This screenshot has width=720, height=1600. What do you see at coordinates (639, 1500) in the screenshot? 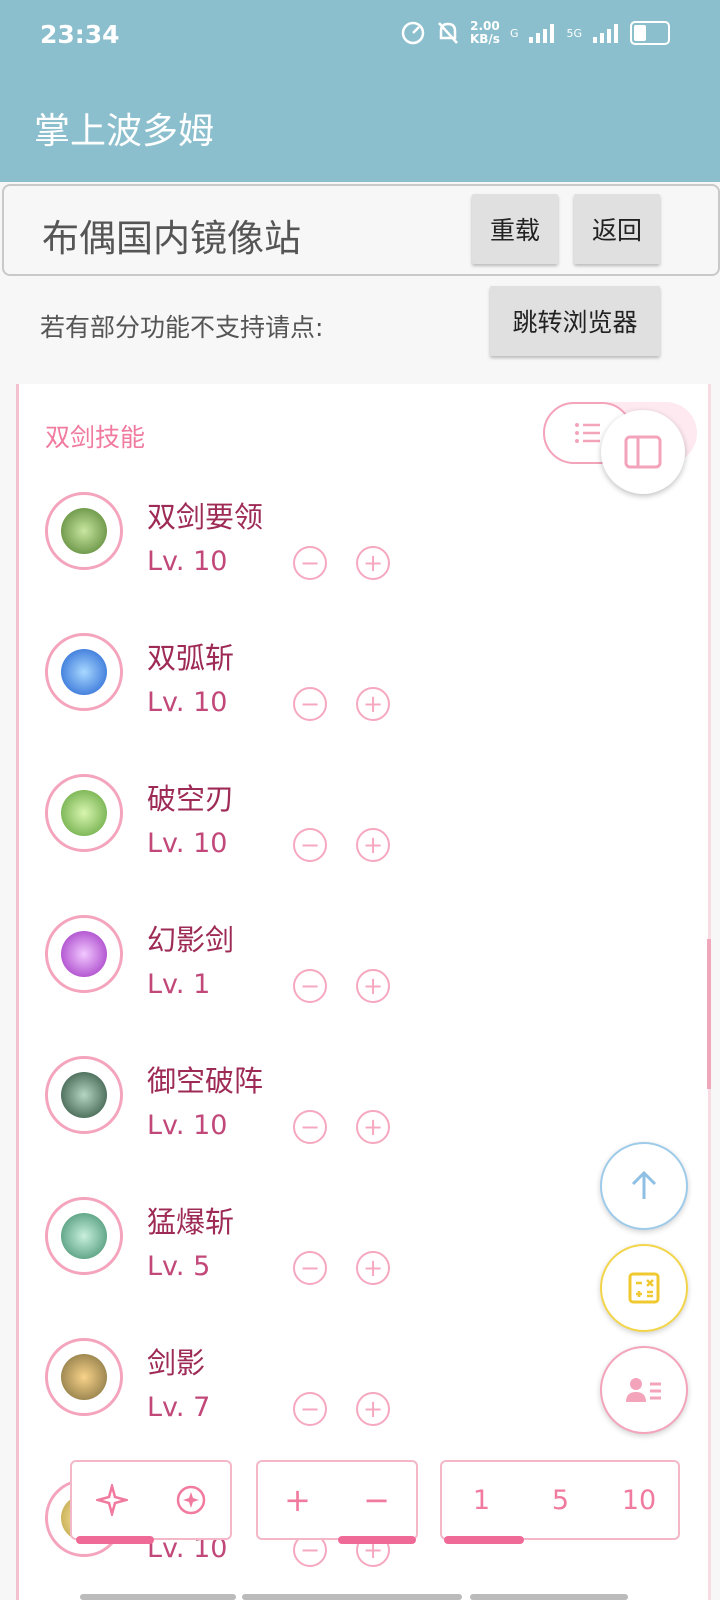
I see `step-10-button: 10` at bounding box center [639, 1500].